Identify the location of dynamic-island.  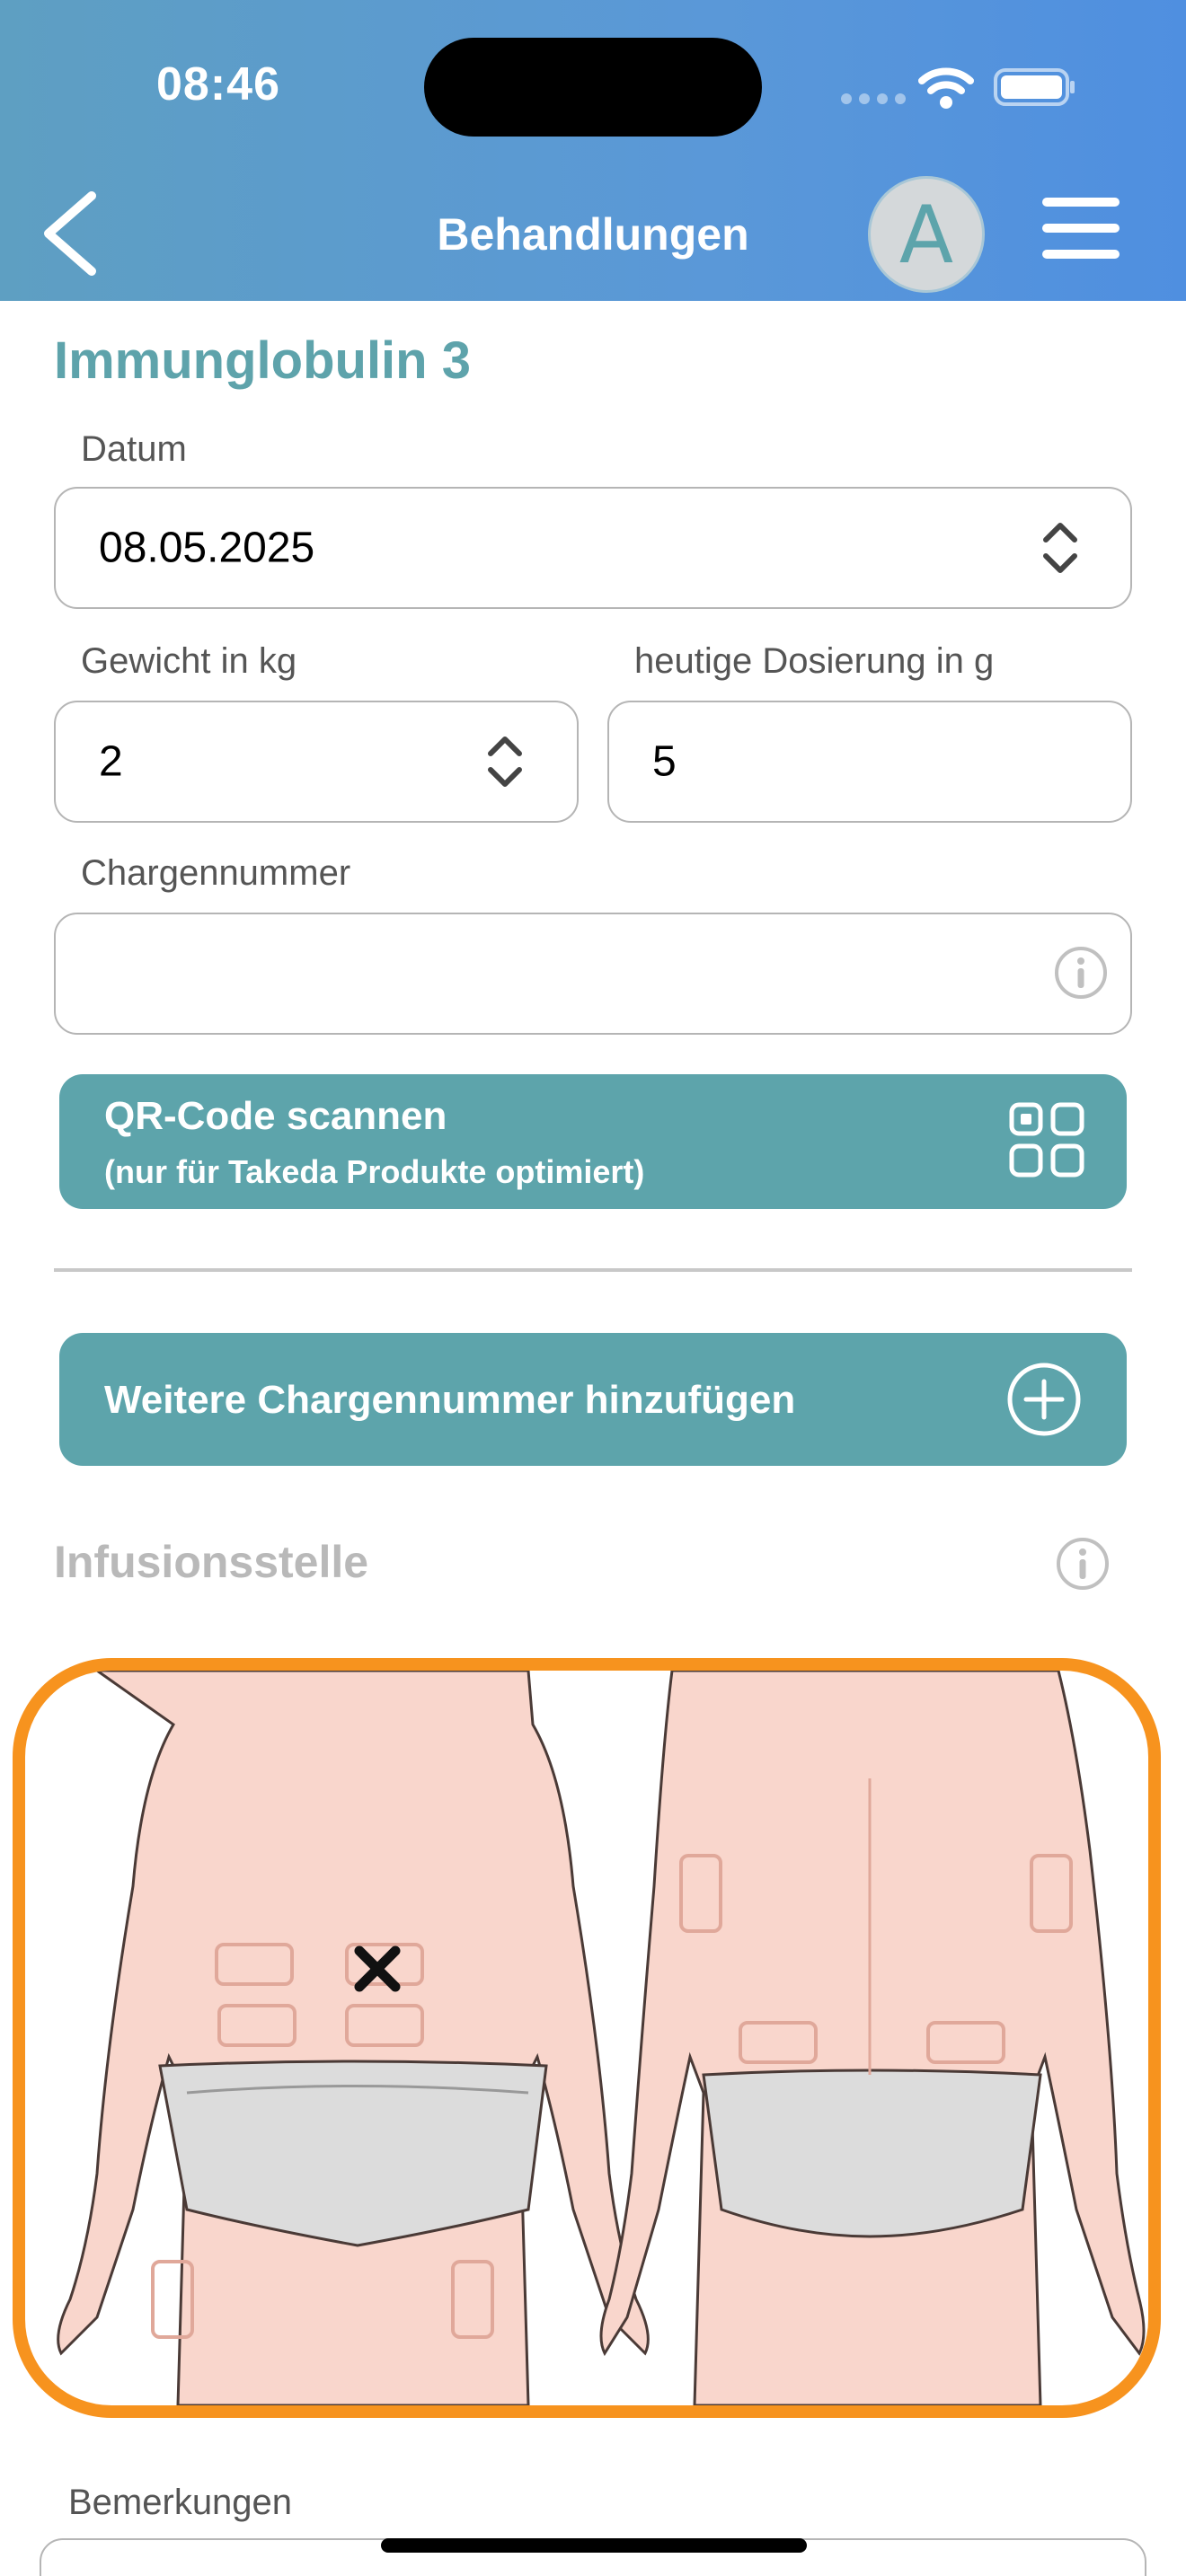
(593, 87).